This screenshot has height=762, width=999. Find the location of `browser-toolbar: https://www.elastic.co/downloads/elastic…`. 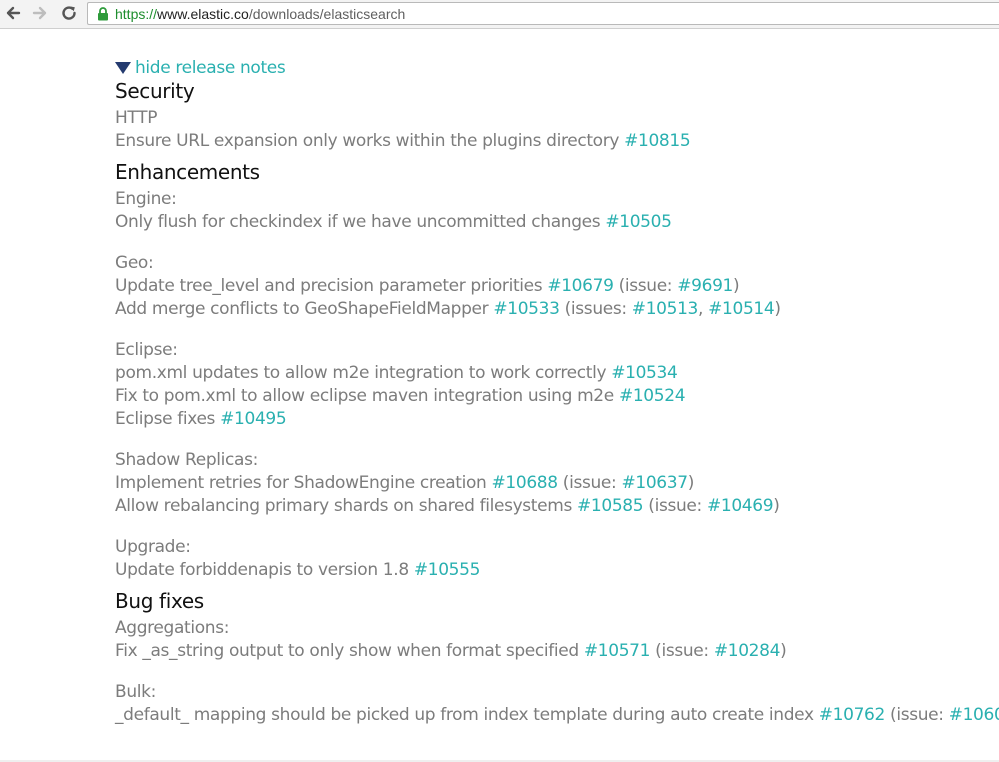

browser-toolbar: https://www.elastic.co/downloads/elastic… is located at coordinates (499, 14).